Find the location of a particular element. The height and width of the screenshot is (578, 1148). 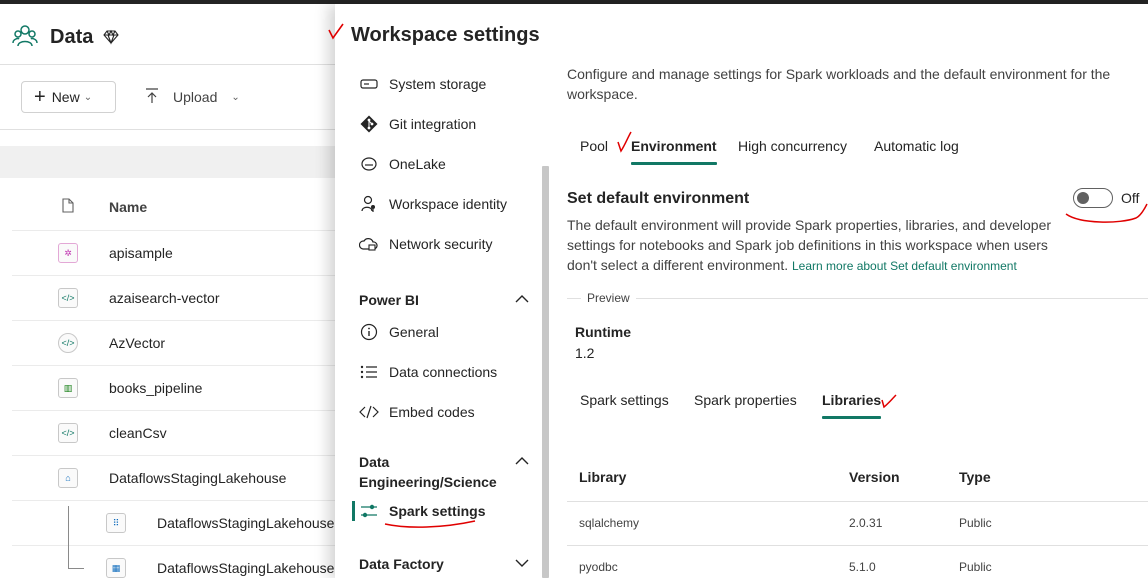

list-item: ⠿ DataflowsStagingLakehouse is located at coordinates (174, 522).